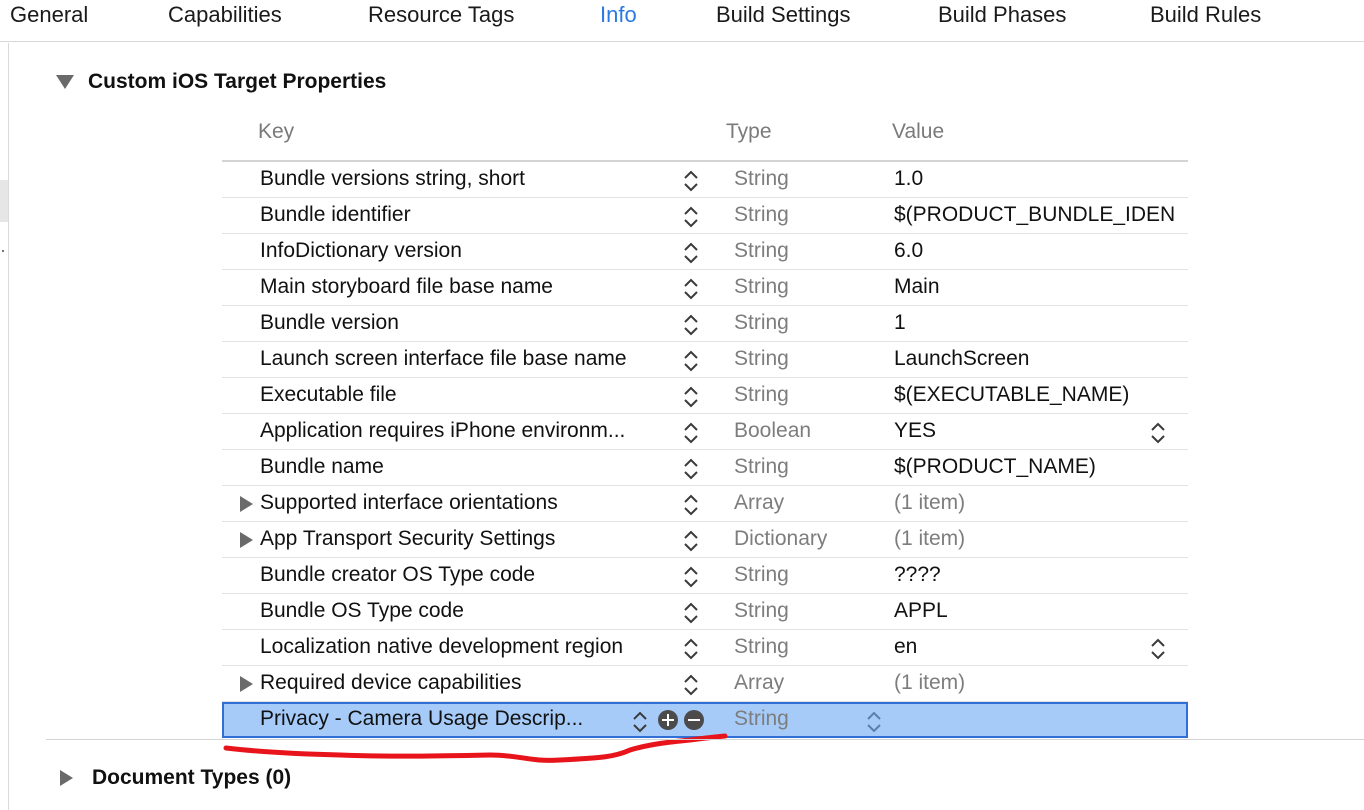 Image resolution: width=1364 pixels, height=810 pixels. What do you see at coordinates (335, 214) in the screenshot?
I see `row-key: Bundle identifier` at bounding box center [335, 214].